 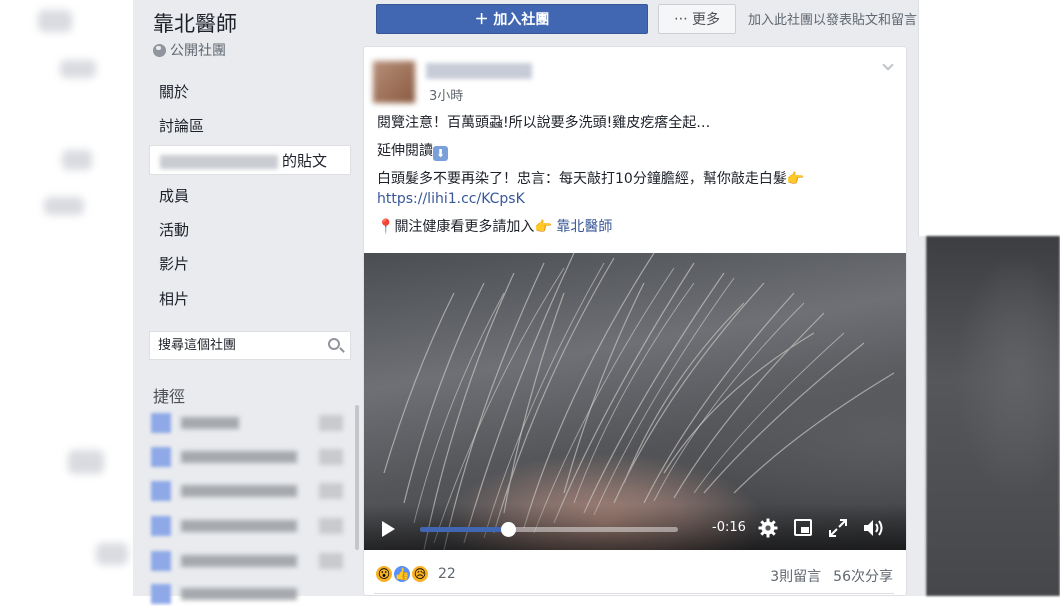 What do you see at coordinates (198, 51) in the screenshot?
I see `group-privacy-label: 公開社團` at bounding box center [198, 51].